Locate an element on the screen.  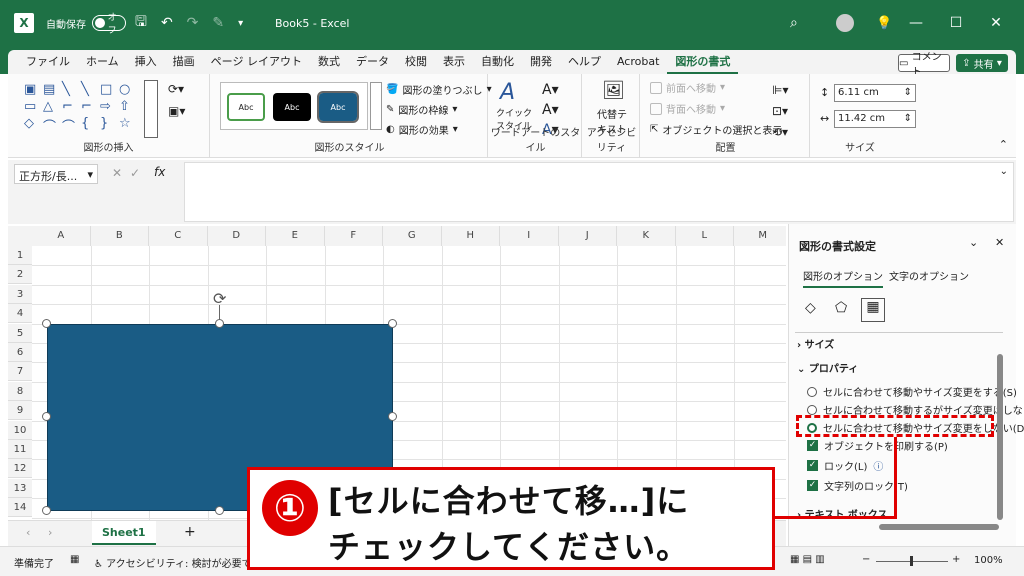
row-header: 5 is located at coordinates (20, 333).